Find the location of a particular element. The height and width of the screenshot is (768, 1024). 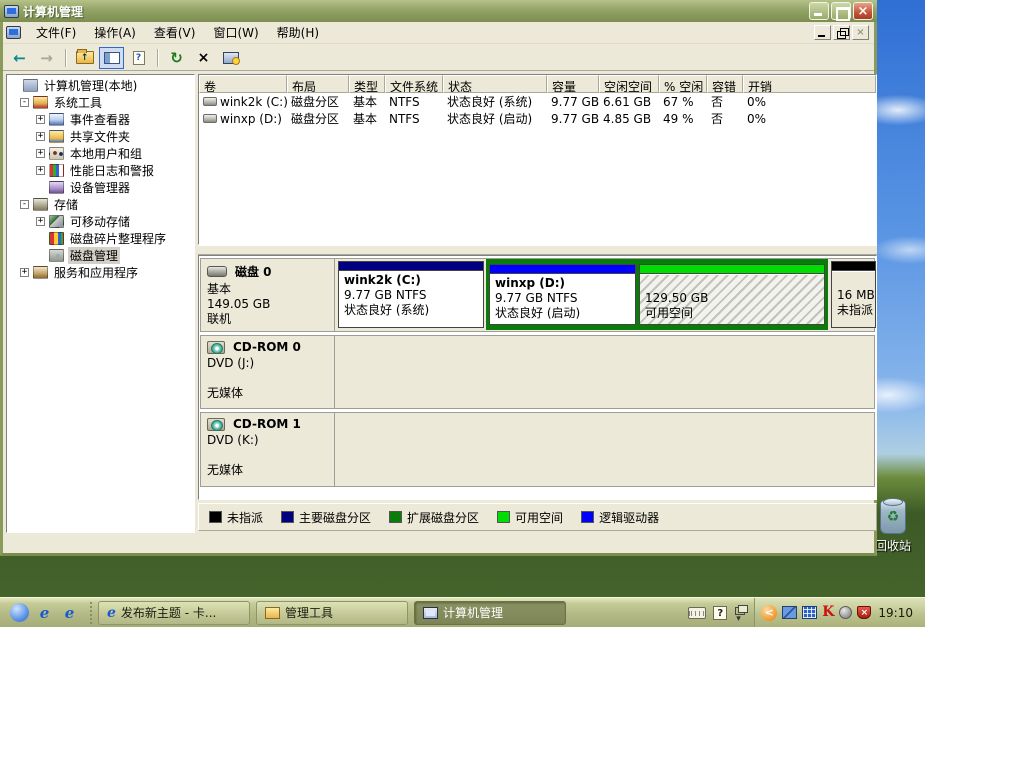

refresh-button: ↻ is located at coordinates (176, 58).